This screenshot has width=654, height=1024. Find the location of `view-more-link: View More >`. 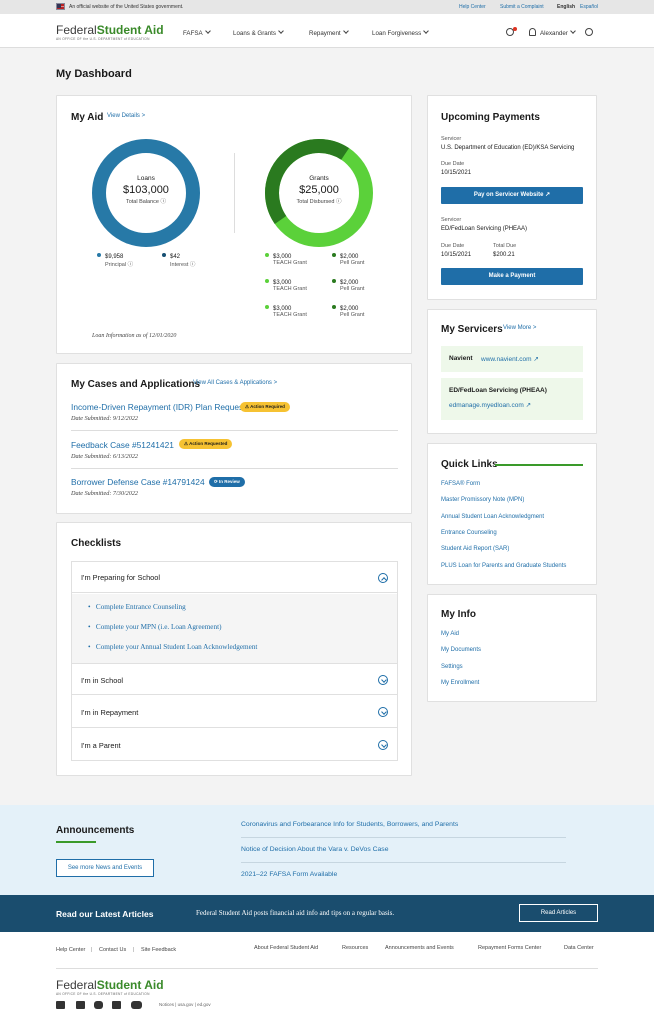

view-more-link: View More > is located at coordinates (519, 328).